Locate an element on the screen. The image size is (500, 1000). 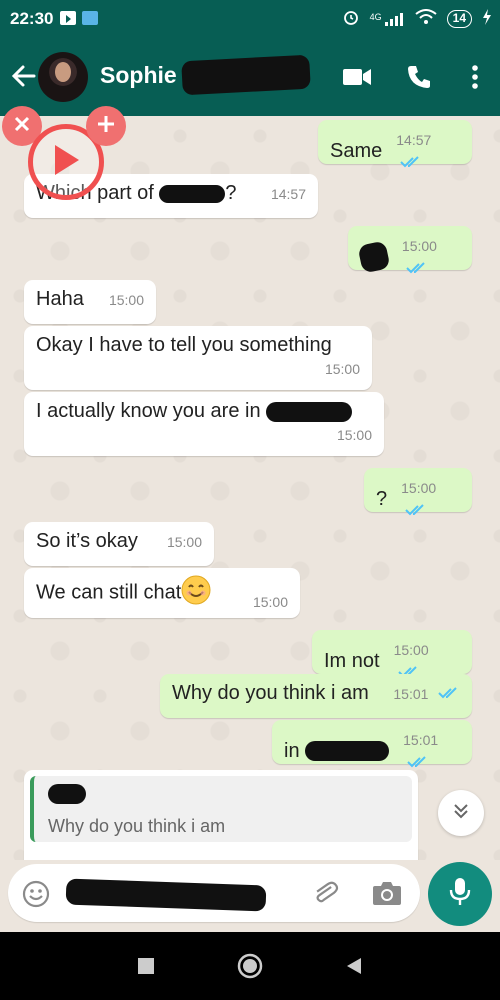
youtube-icon is located at coordinates (68, 18).